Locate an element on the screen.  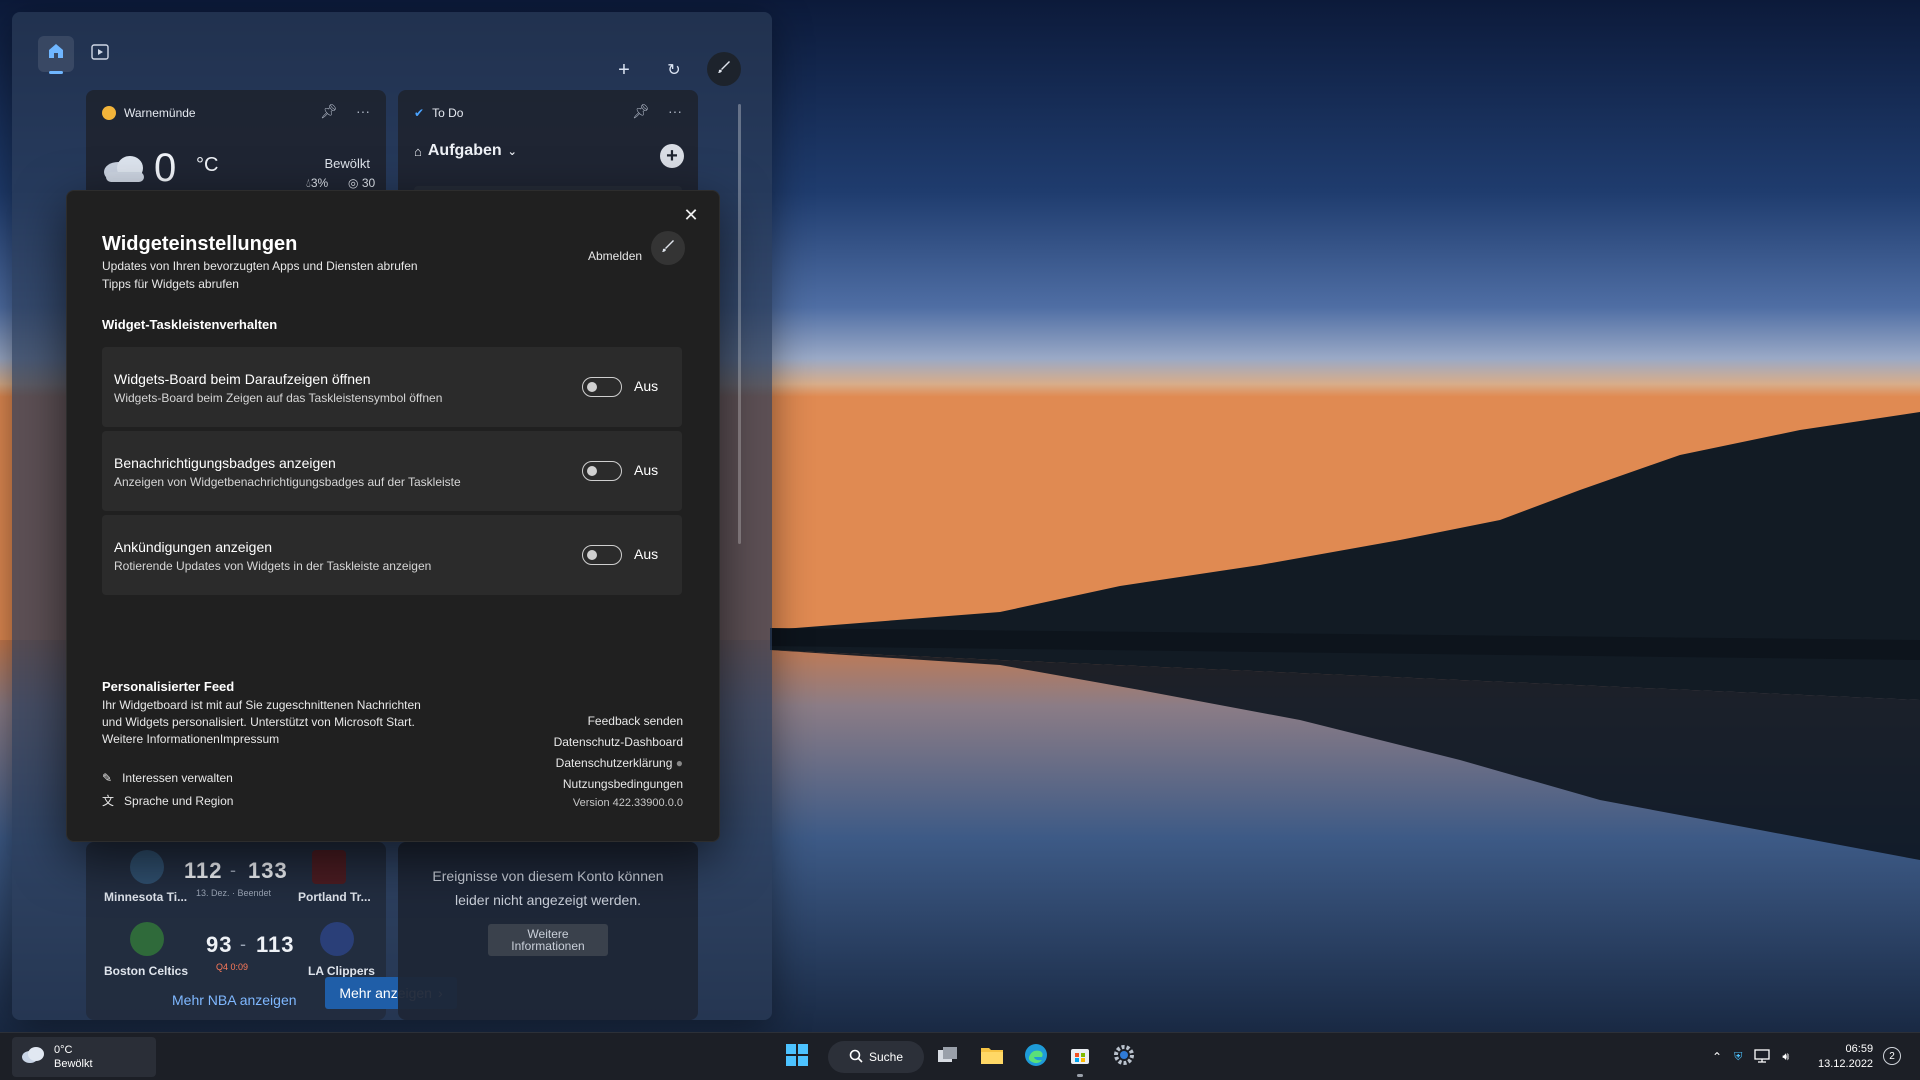
taskbar-weather-button: 0°C Bewölkt is located at coordinates (84, 1057).